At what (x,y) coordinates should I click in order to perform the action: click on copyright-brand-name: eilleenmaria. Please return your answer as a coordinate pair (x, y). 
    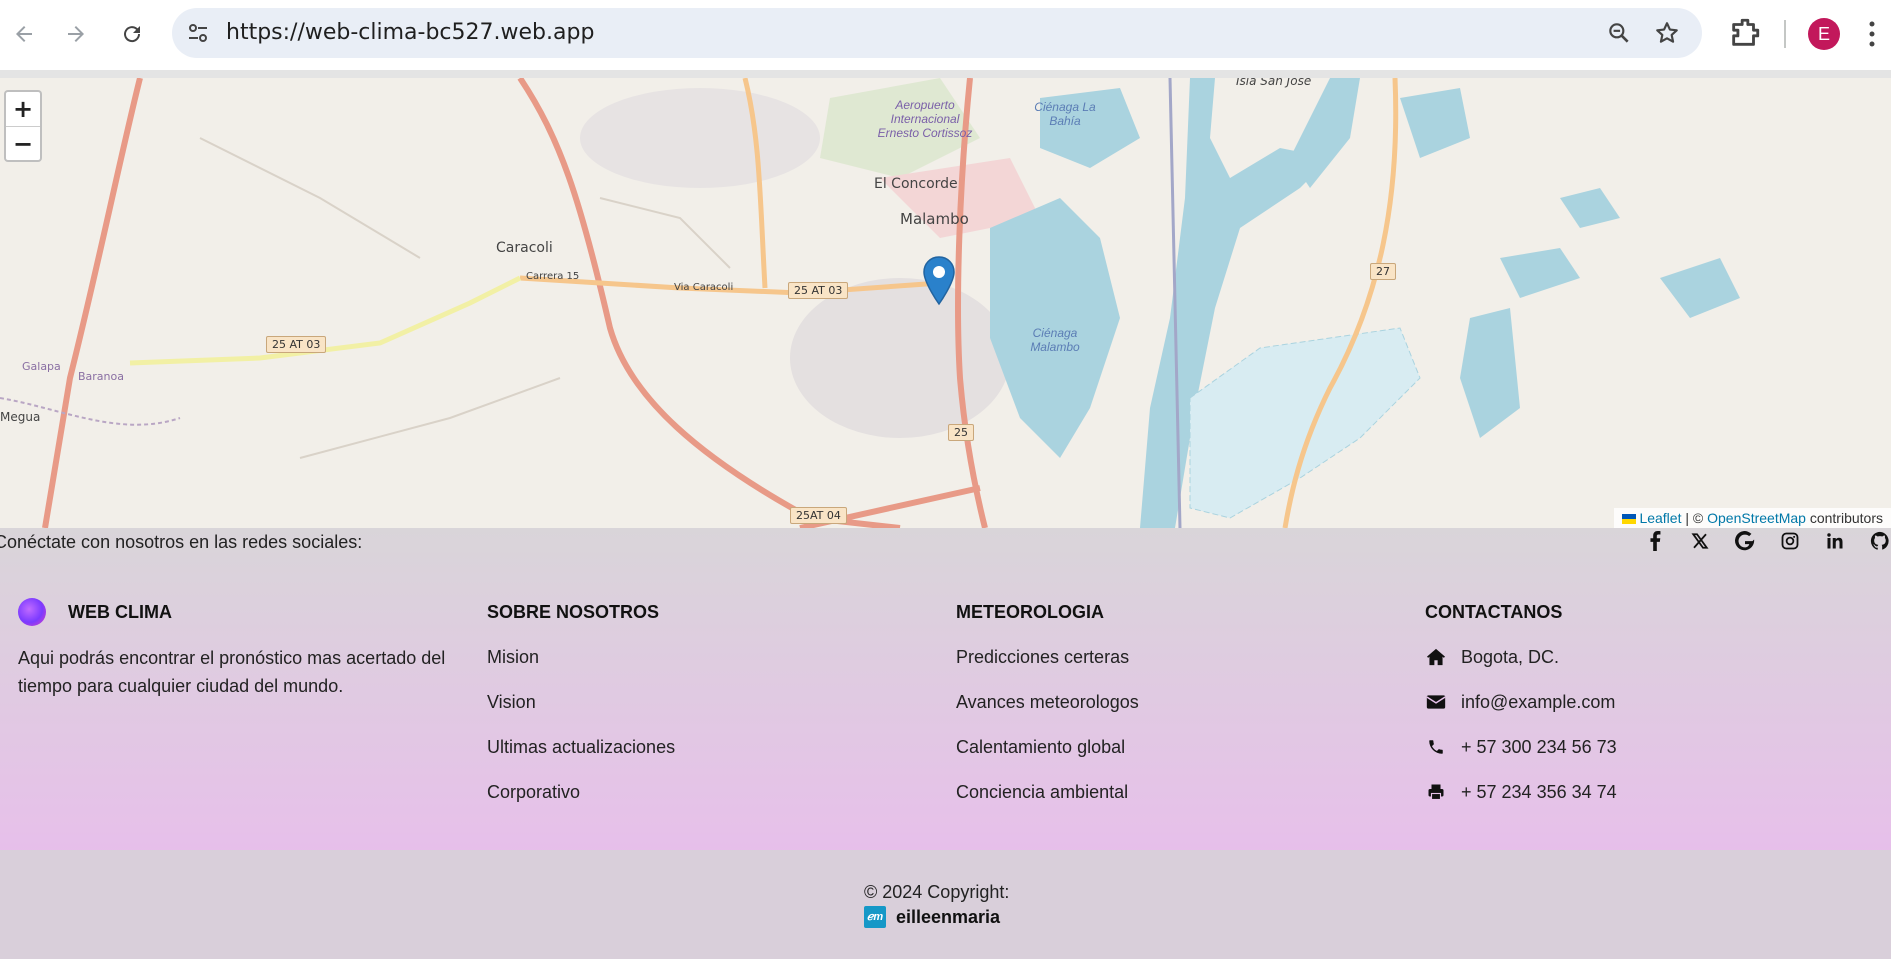
    Looking at the image, I should click on (948, 917).